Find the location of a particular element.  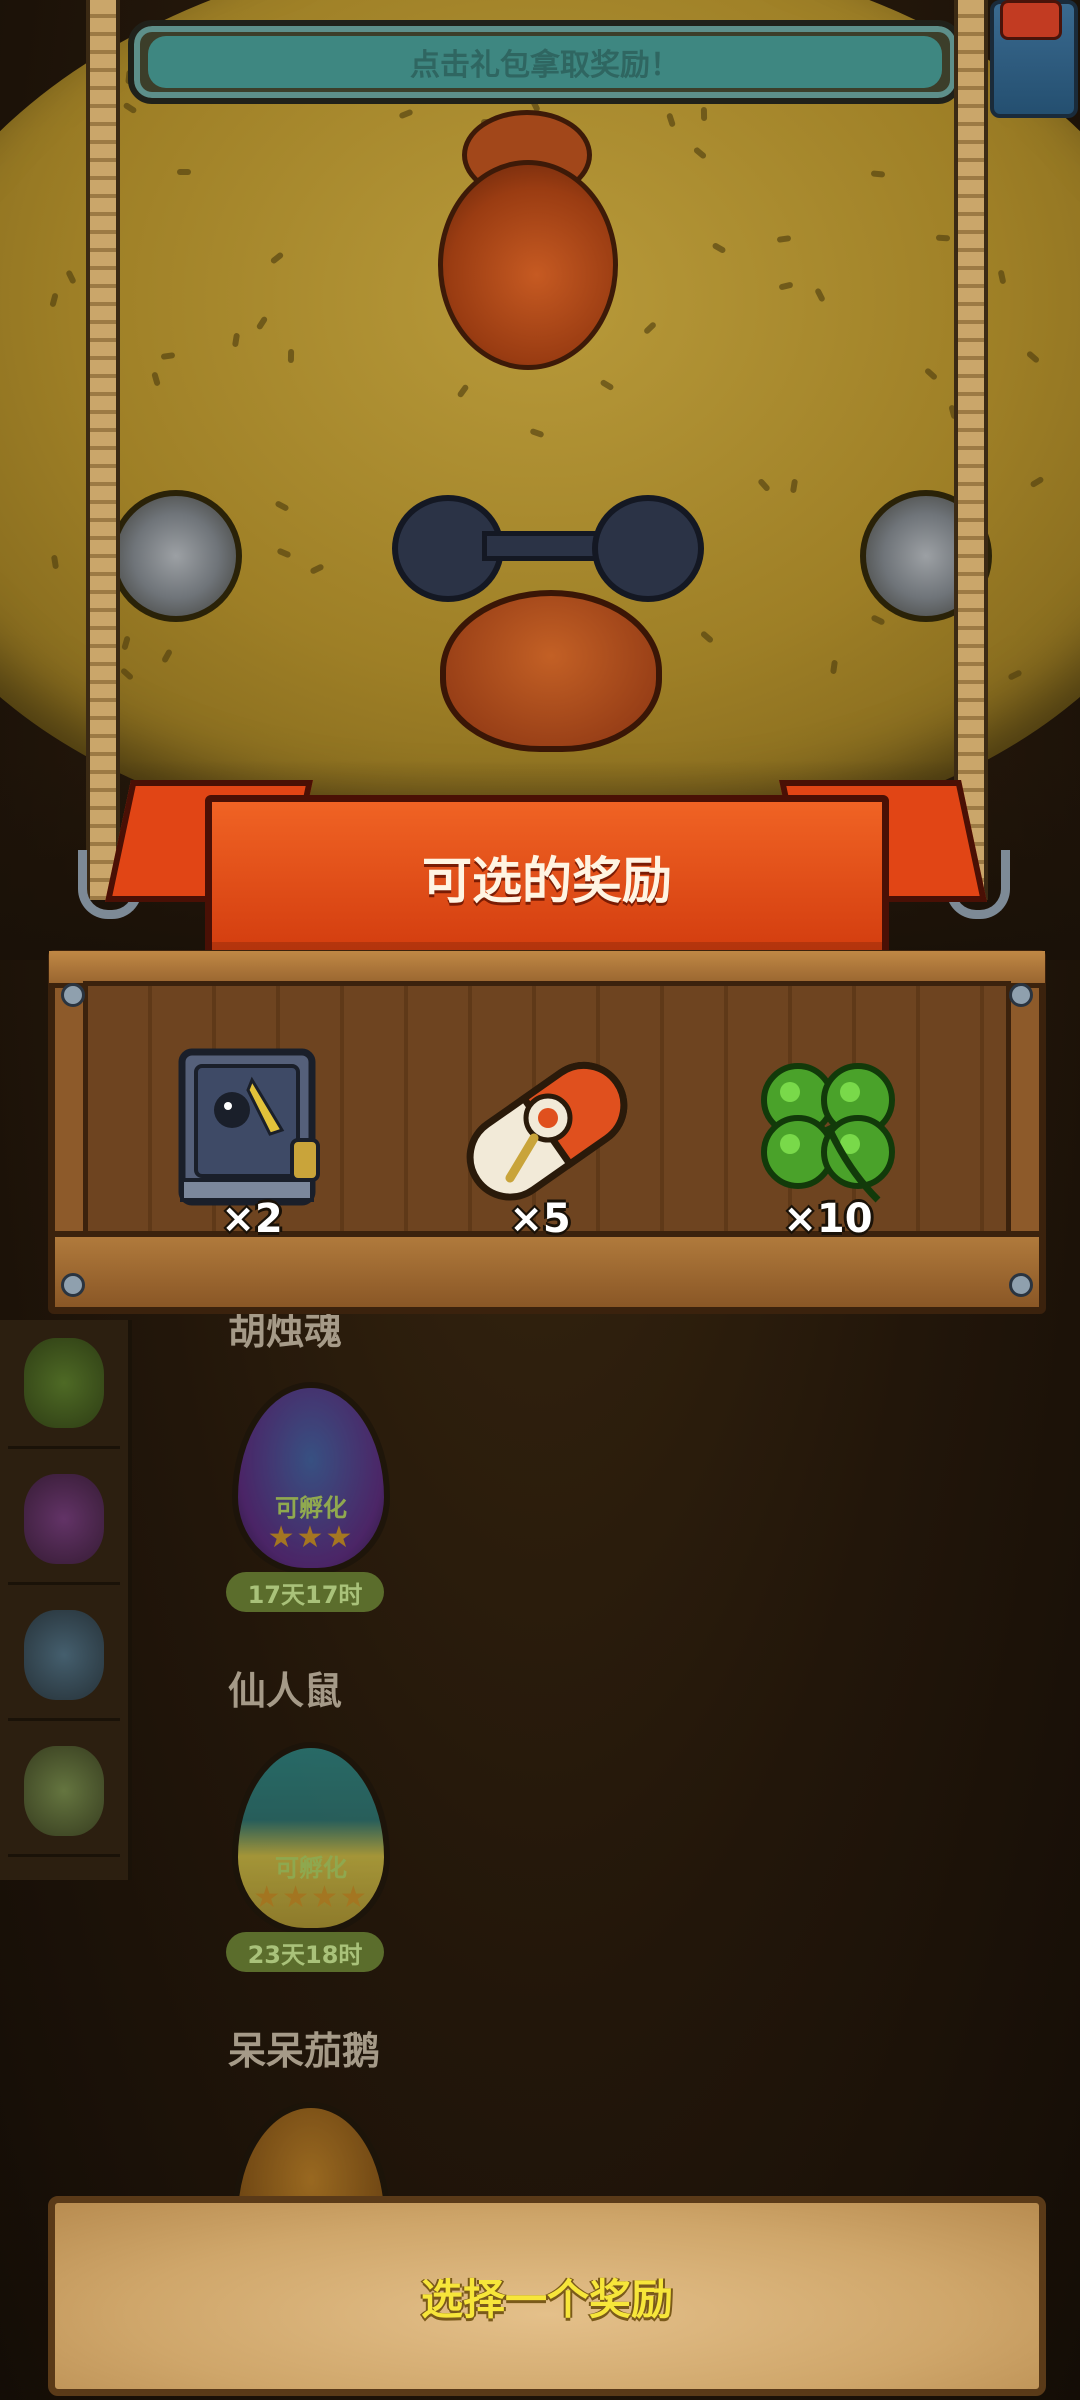

sidebar-item-grass is located at coordinates (64, 1792).